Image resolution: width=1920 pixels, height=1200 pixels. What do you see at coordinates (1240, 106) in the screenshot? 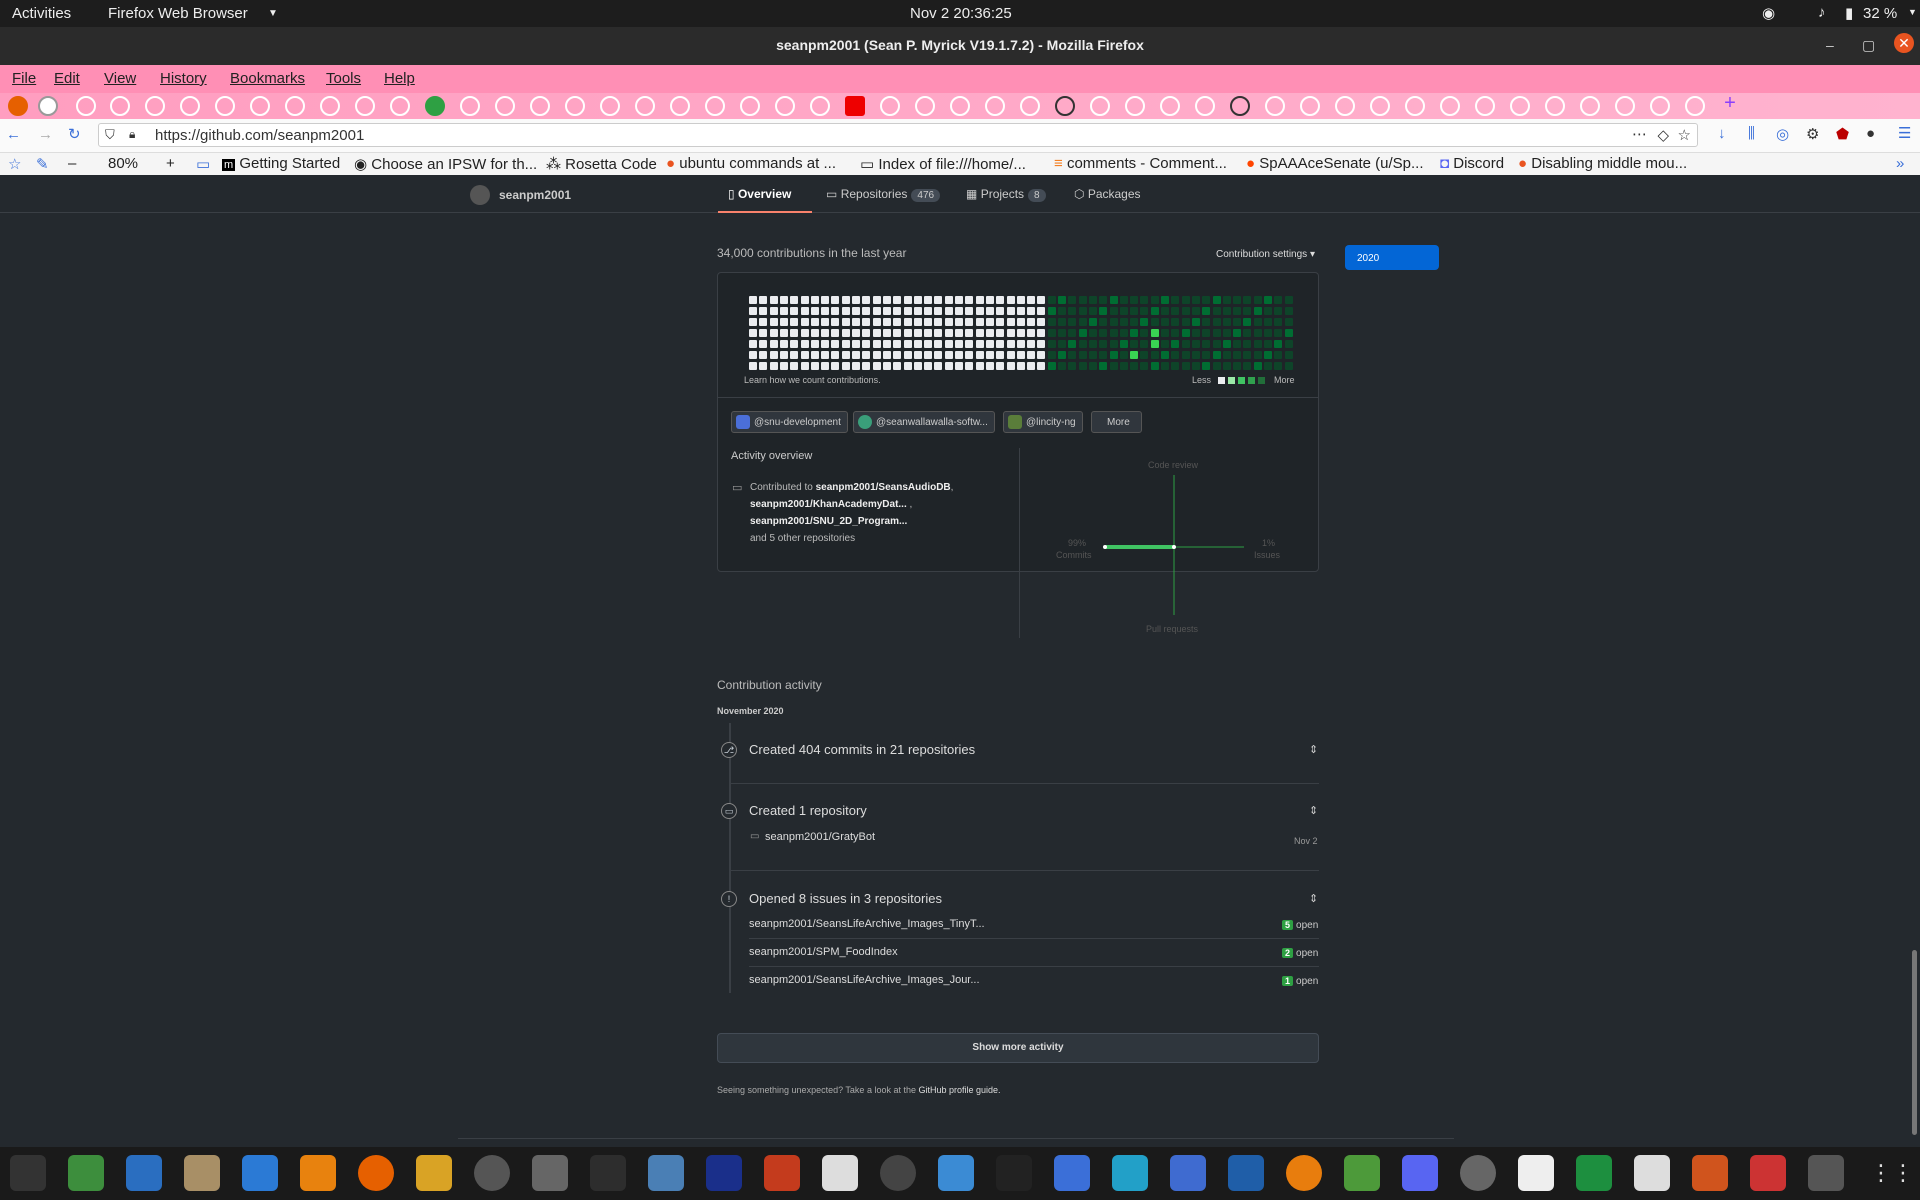
I see `tab-dark-icon` at bounding box center [1240, 106].